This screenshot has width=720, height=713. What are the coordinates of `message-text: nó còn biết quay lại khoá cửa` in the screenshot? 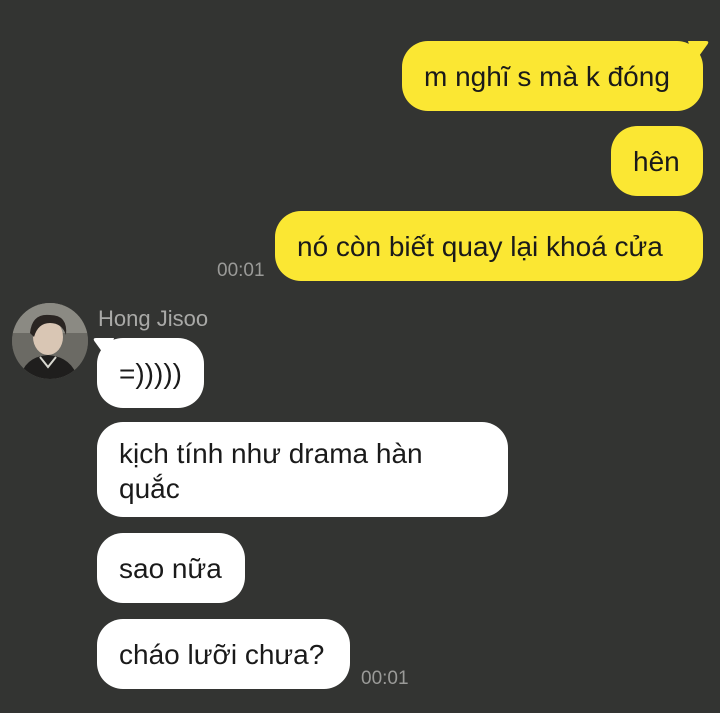 It's located at (480, 246).